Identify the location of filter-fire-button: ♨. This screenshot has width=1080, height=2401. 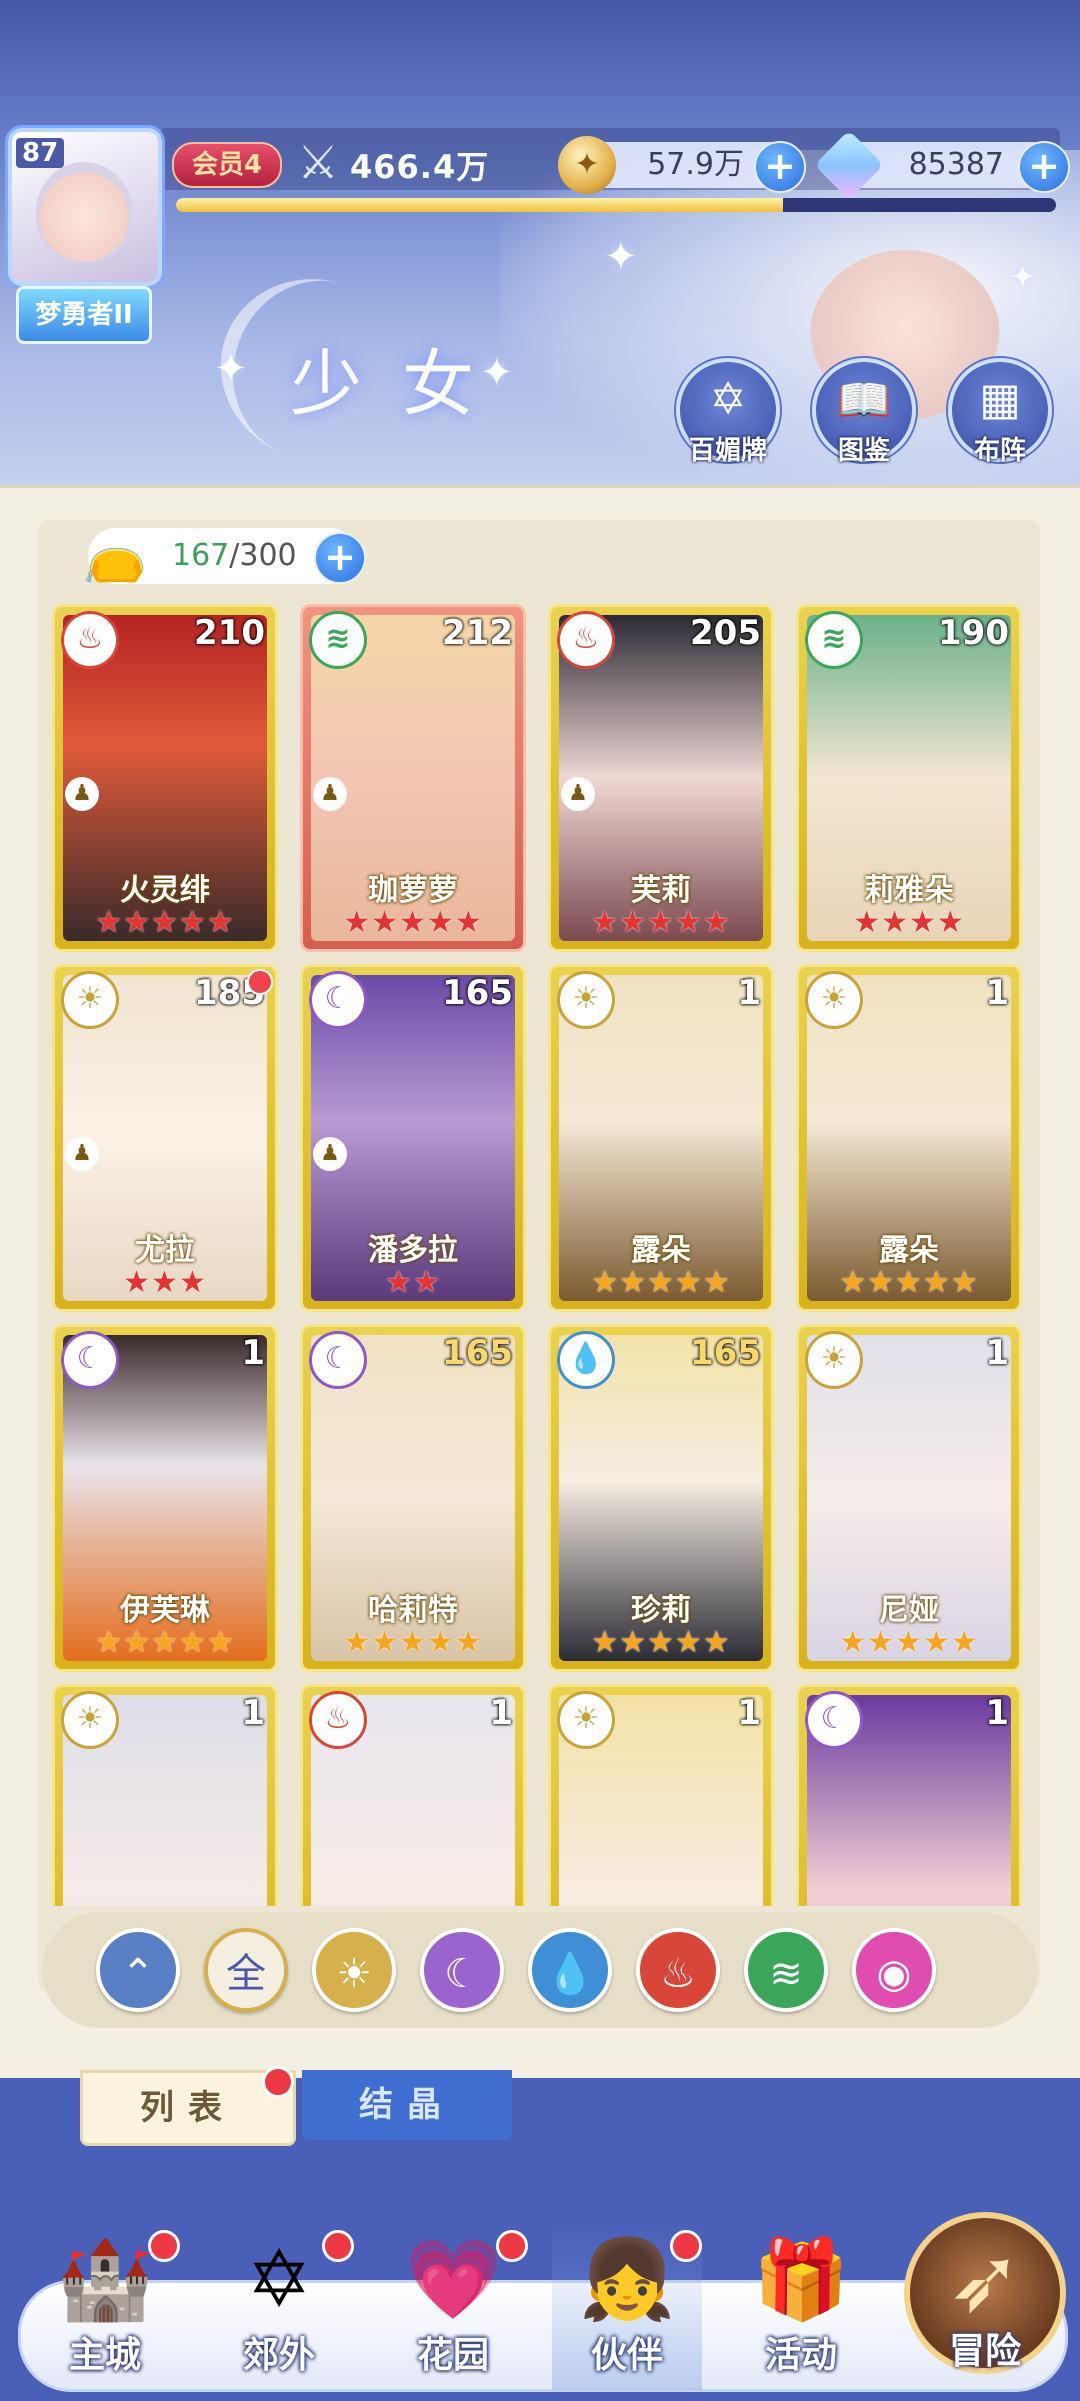
(678, 1970).